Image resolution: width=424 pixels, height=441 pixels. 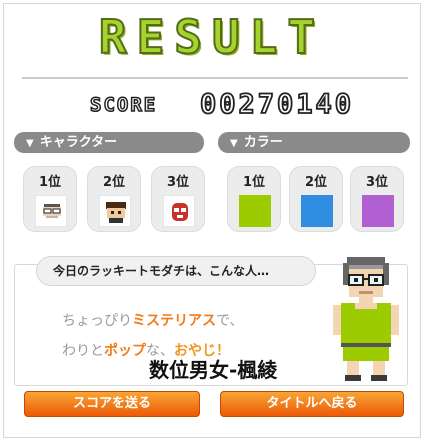 What do you see at coordinates (78, 142) in the screenshot?
I see `character-section-label: キャラクター` at bounding box center [78, 142].